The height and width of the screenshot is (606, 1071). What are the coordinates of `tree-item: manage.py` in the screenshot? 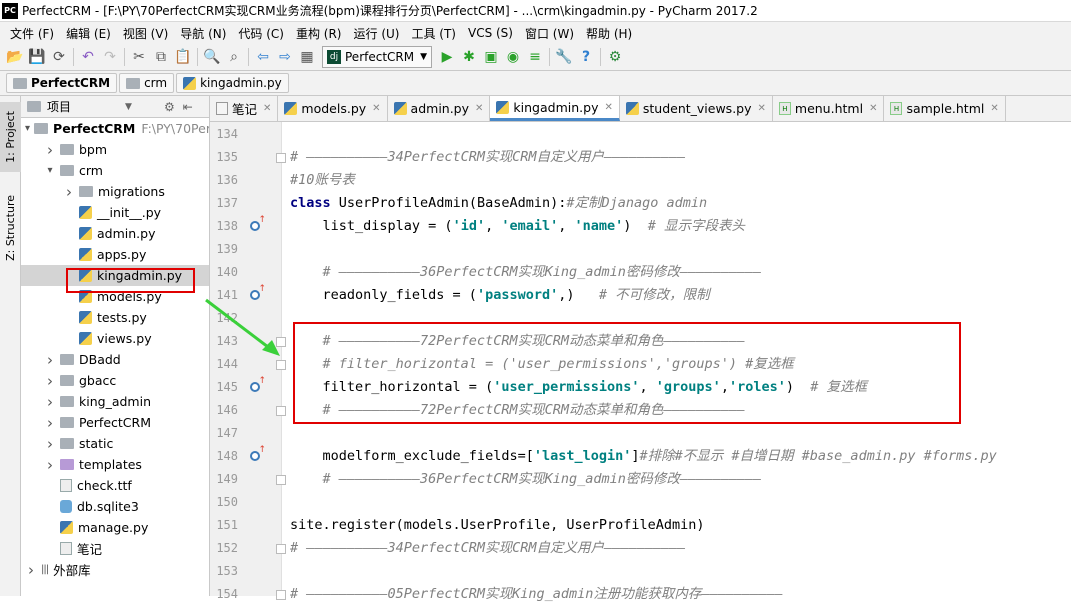 It's located at (115, 527).